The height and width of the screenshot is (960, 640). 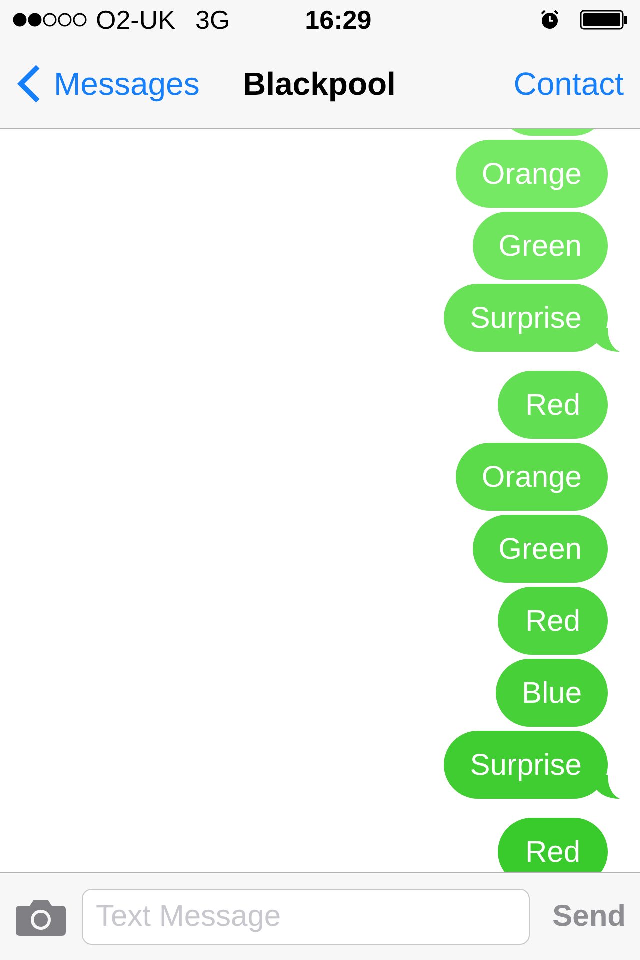 I want to click on message-field: Text Message, so click(x=306, y=916).